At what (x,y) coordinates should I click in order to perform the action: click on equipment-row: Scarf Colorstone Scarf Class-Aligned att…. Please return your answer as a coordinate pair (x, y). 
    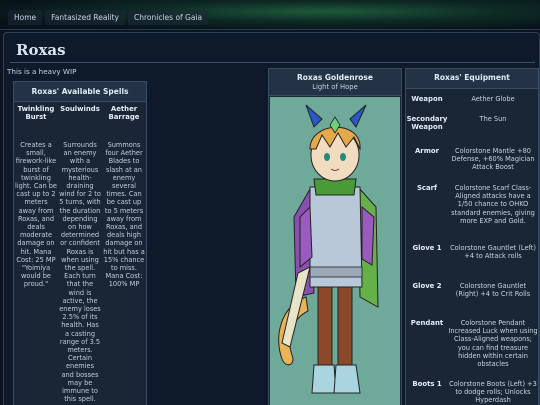
    Looking at the image, I should click on (472, 204).